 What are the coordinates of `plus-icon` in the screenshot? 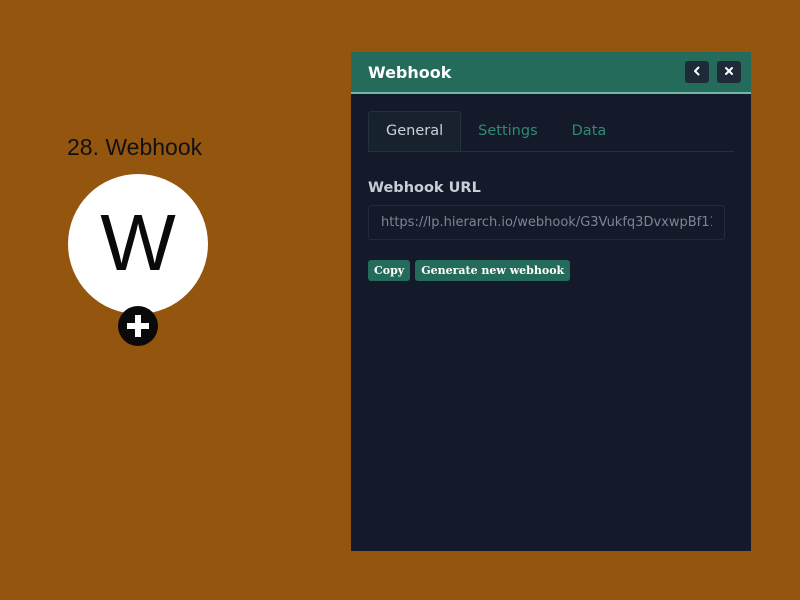 It's located at (138, 326).